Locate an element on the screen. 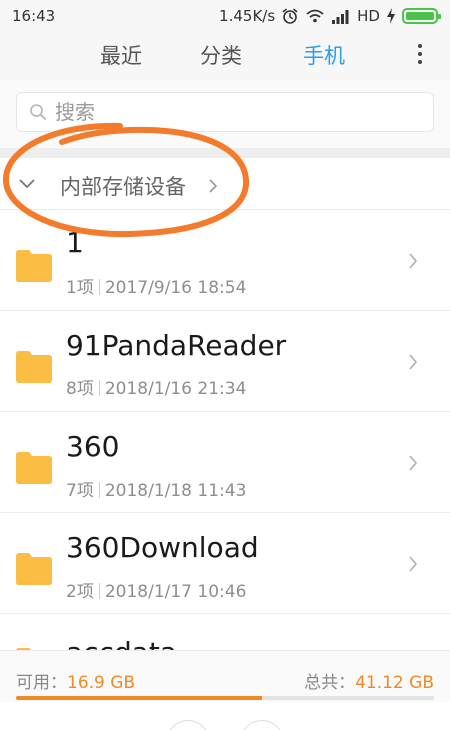  file-row: 91PandaReader 8项 2018/1/16 21:34 is located at coordinates (225, 361).